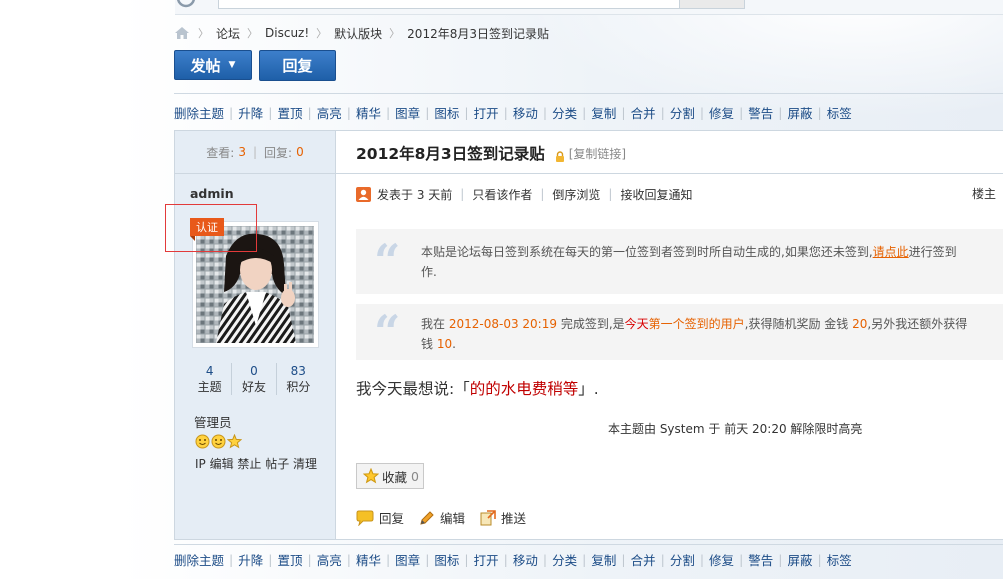 This screenshot has height=579, width=1003. Describe the element at coordinates (450, 154) in the screenshot. I see `thread-title-text: 2012年8月3日签到记录贴` at that location.